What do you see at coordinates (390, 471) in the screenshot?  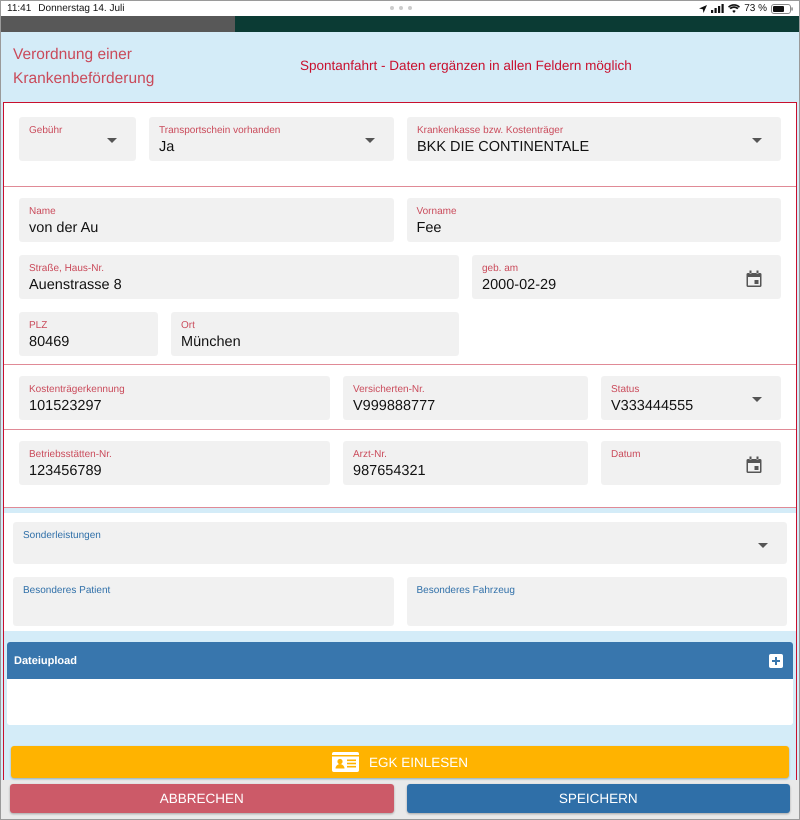 I see `field-value: 987654321` at bounding box center [390, 471].